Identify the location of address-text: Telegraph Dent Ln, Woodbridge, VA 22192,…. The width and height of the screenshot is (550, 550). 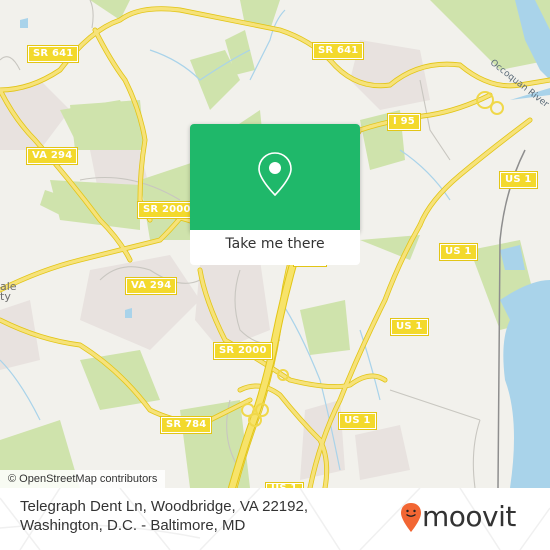
(200, 516).